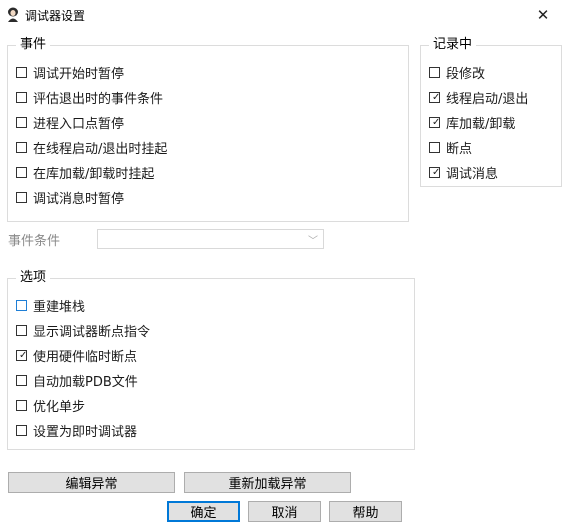  I want to click on option-checkbox-row: ✓ 使用硬件临时断点, so click(76, 355).